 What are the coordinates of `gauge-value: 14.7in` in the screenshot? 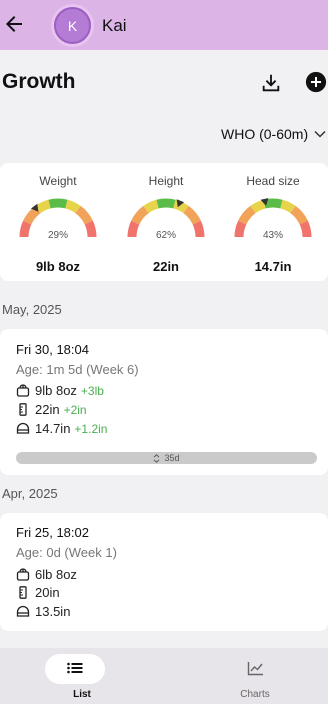 It's located at (273, 266).